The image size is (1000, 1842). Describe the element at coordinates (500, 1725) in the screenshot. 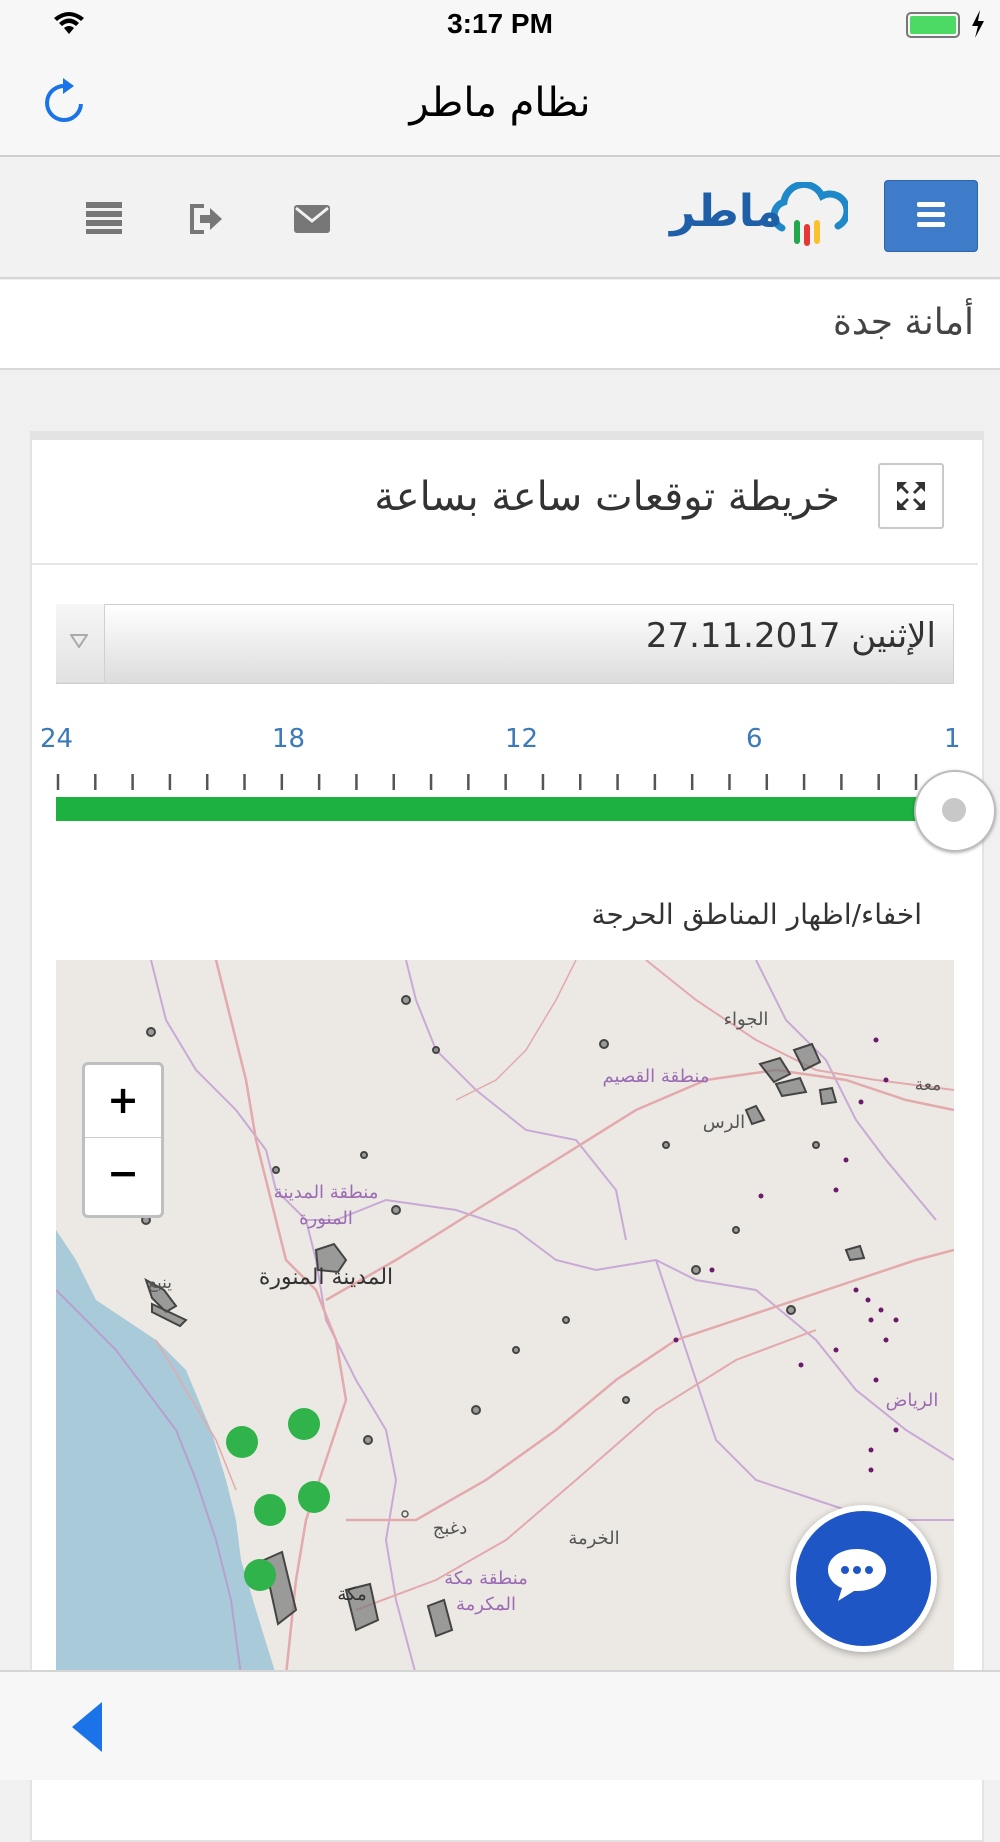

I see `bottom-toolbar` at that location.